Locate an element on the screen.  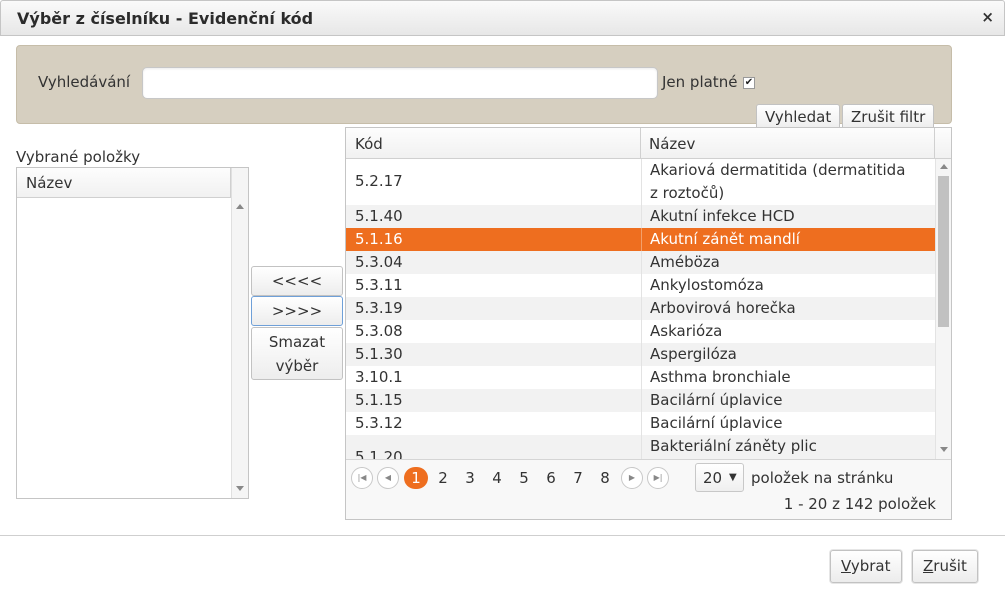
clear-selection-button: Smazat výběr is located at coordinates (297, 353).